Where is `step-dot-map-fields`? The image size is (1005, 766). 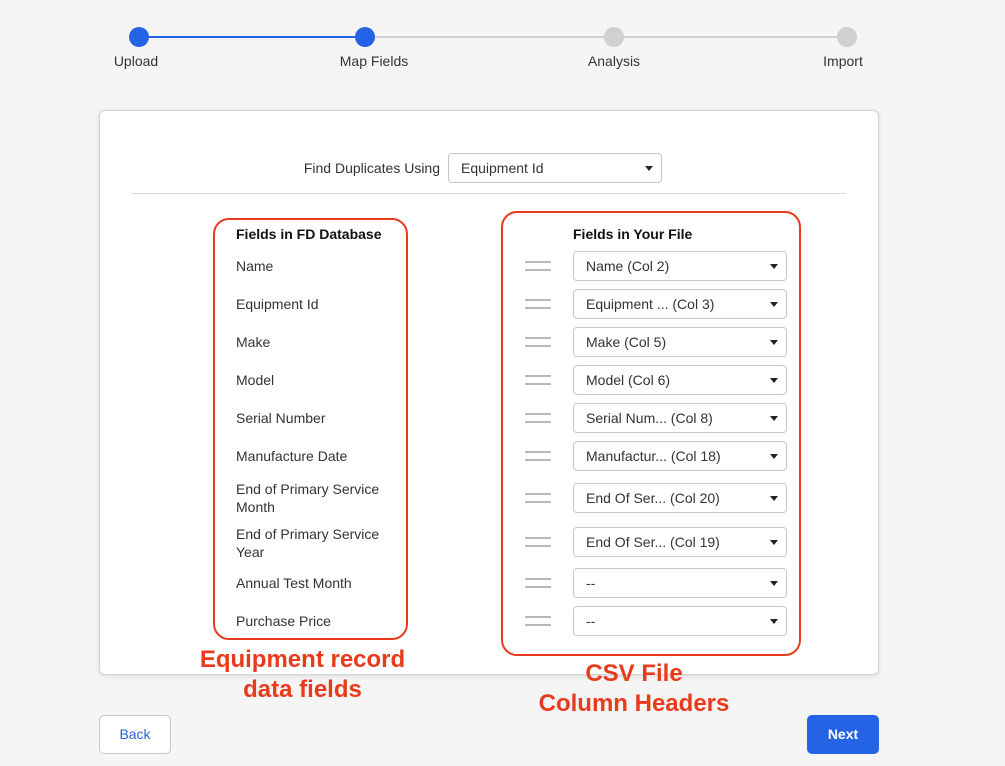 step-dot-map-fields is located at coordinates (365, 37).